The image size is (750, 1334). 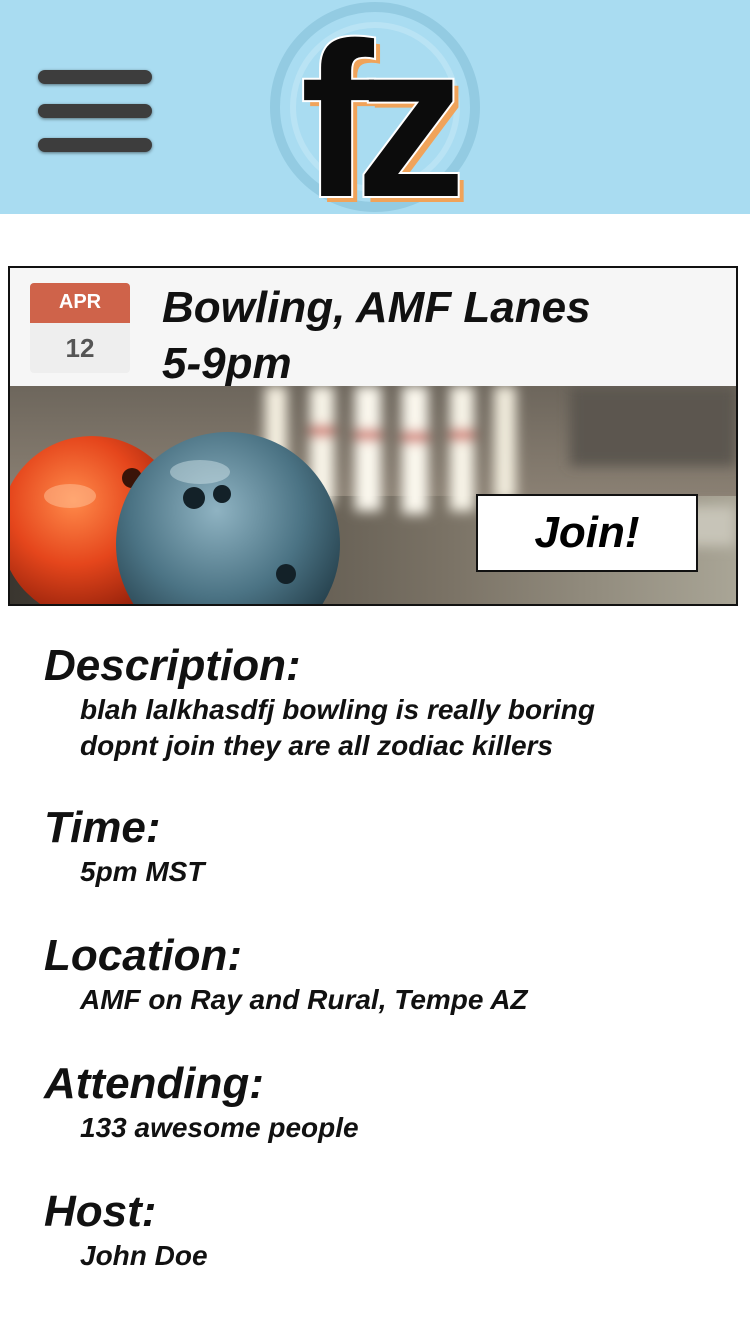 I want to click on date-month: APR, so click(x=80, y=303).